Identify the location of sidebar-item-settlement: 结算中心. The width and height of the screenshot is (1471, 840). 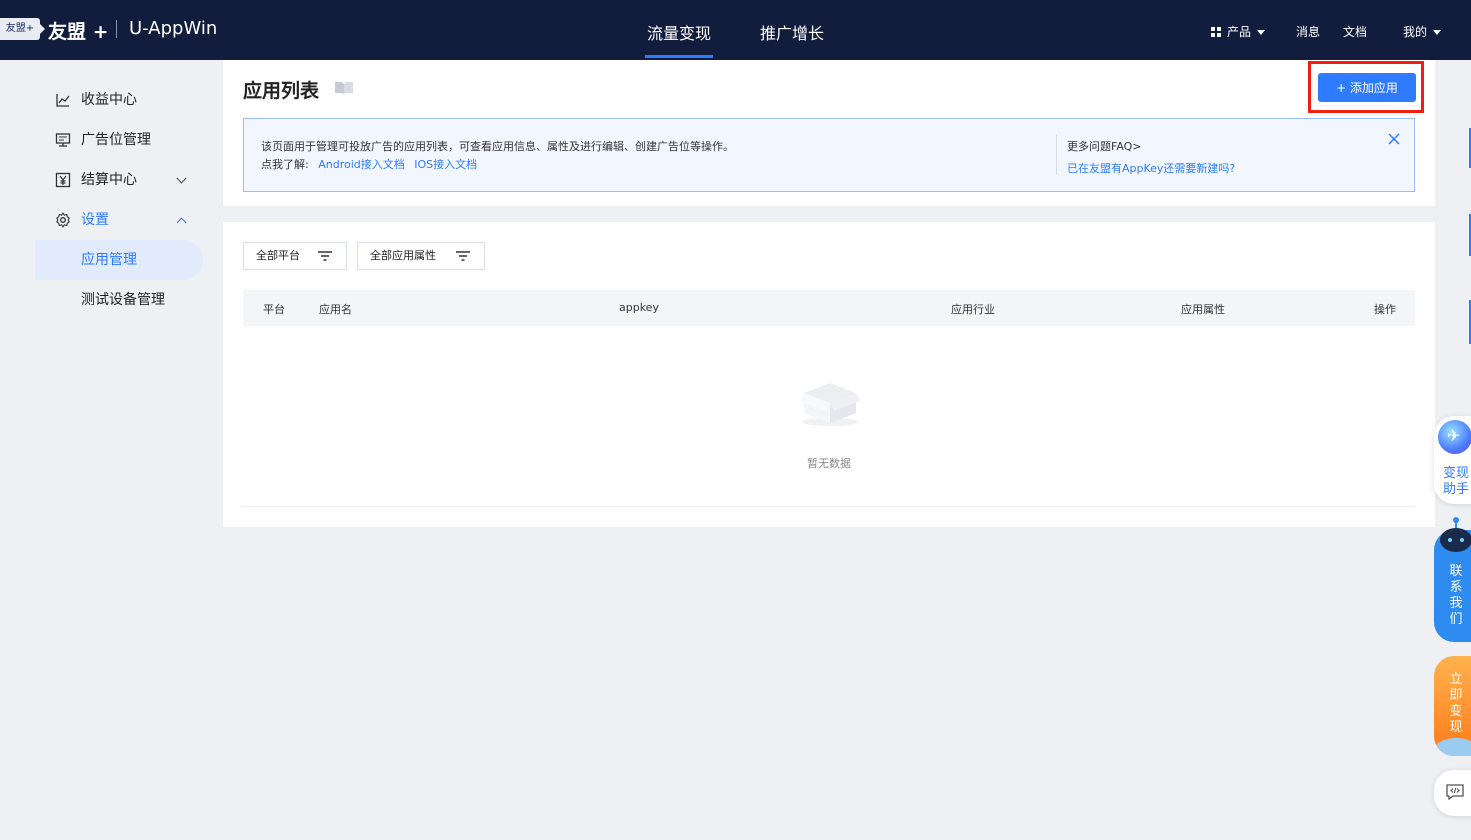
(119, 180).